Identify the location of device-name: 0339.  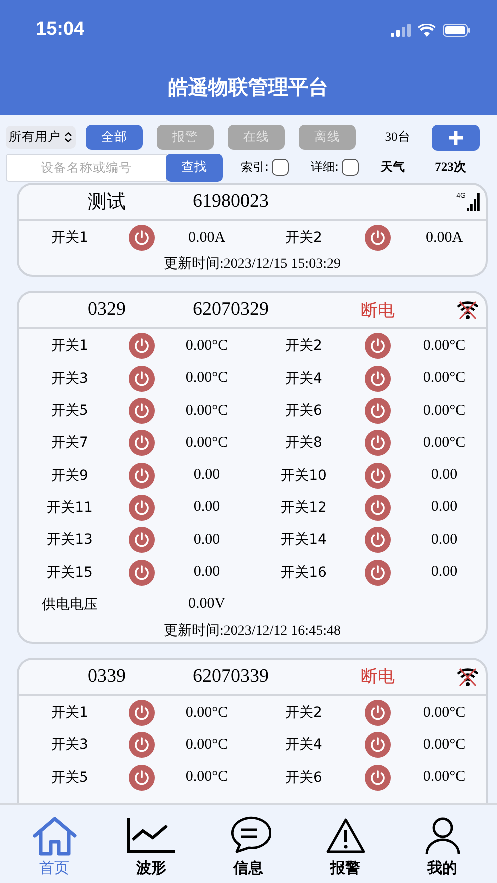
(107, 677).